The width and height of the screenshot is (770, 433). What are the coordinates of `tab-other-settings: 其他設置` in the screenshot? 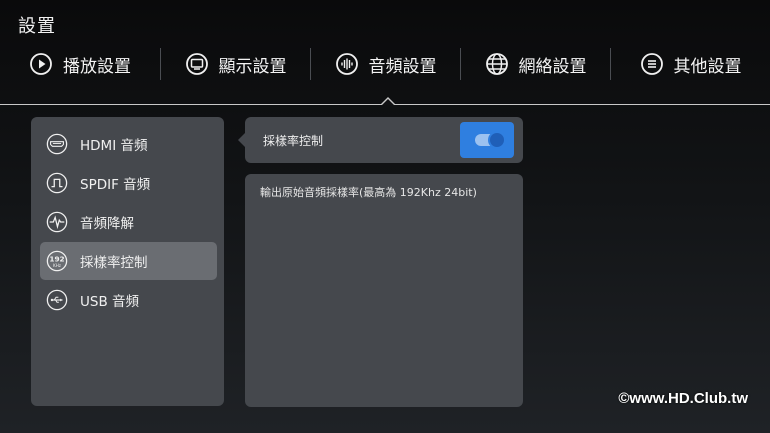 It's located at (690, 64).